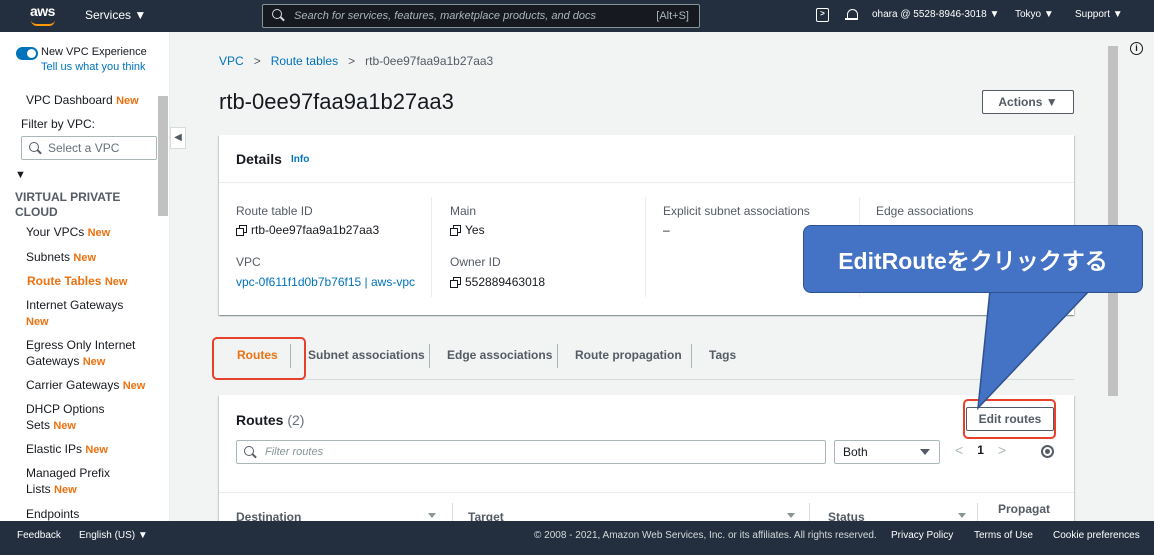 This screenshot has height=555, width=1154. I want to click on breadcrumb-vpc: VPC, so click(231, 61).